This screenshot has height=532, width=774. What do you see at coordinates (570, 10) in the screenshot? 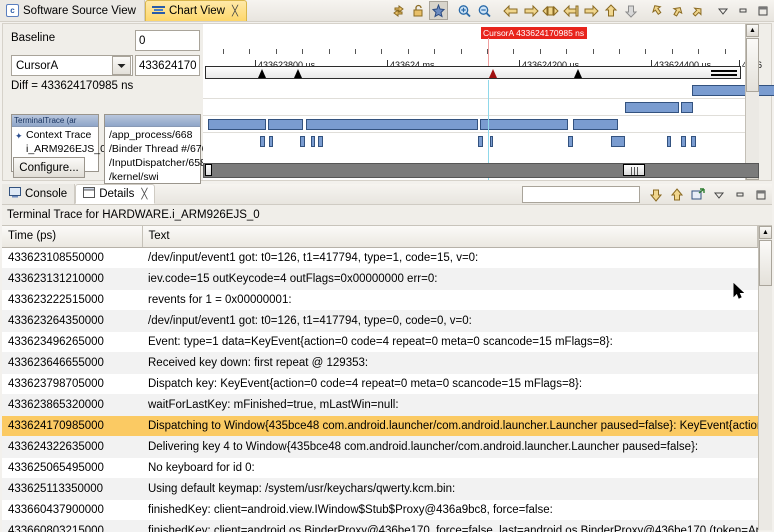
I see `goto-previous-icon` at bounding box center [570, 10].